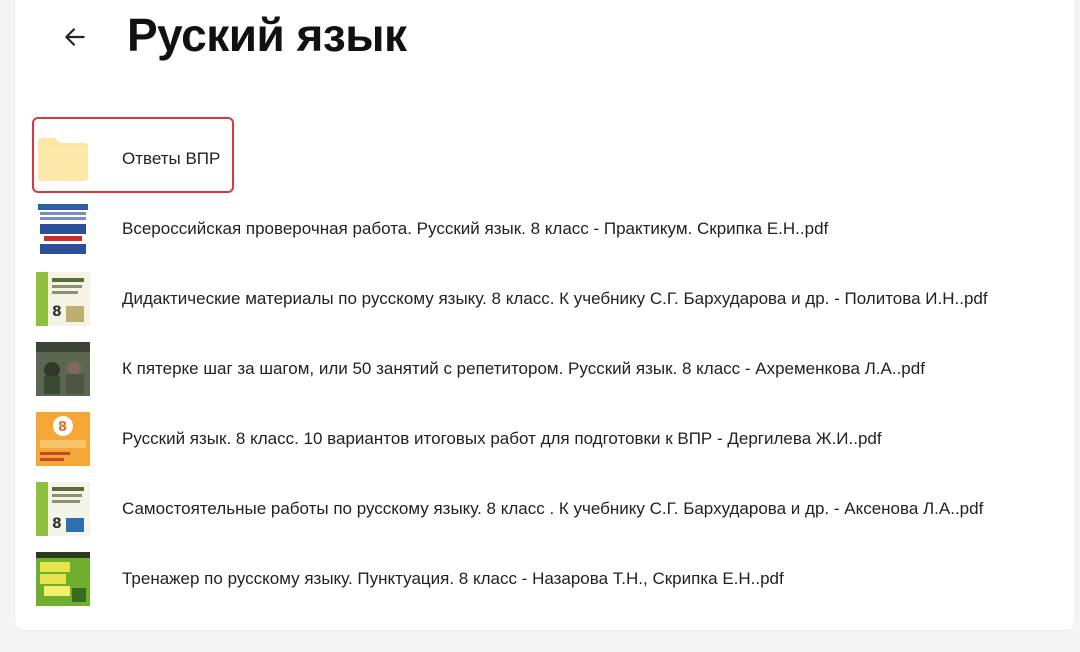  Describe the element at coordinates (171, 158) in the screenshot. I see `list-item-label: Ответы ВПР` at that location.